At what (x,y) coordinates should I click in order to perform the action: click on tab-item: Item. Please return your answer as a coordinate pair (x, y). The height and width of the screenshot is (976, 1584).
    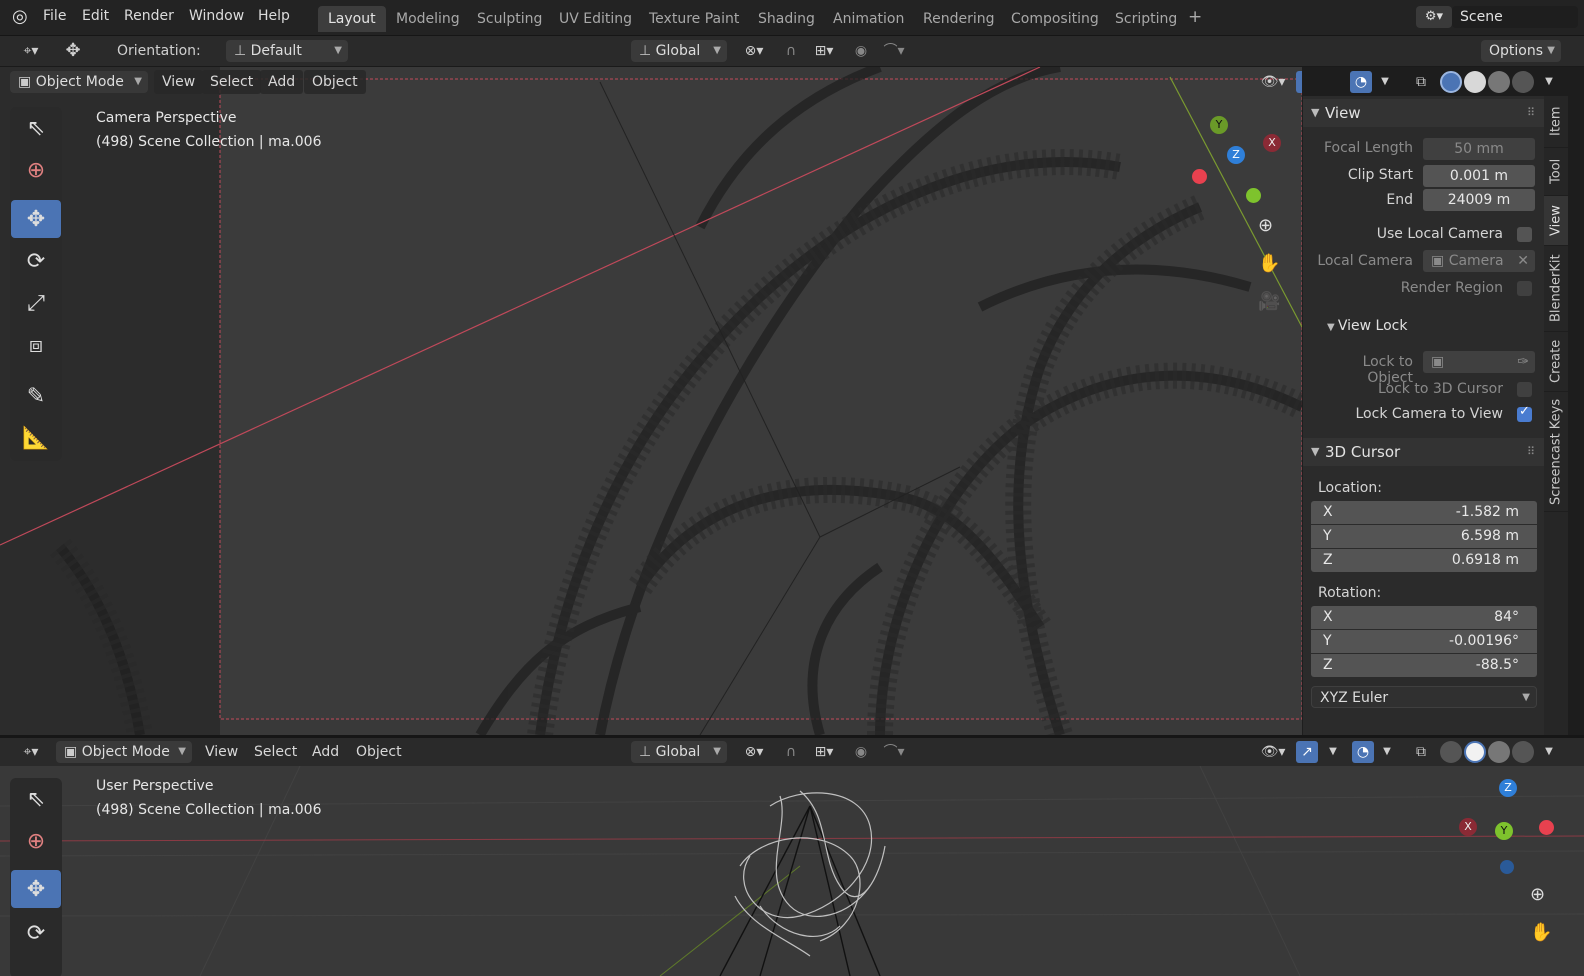
    Looking at the image, I should click on (1556, 122).